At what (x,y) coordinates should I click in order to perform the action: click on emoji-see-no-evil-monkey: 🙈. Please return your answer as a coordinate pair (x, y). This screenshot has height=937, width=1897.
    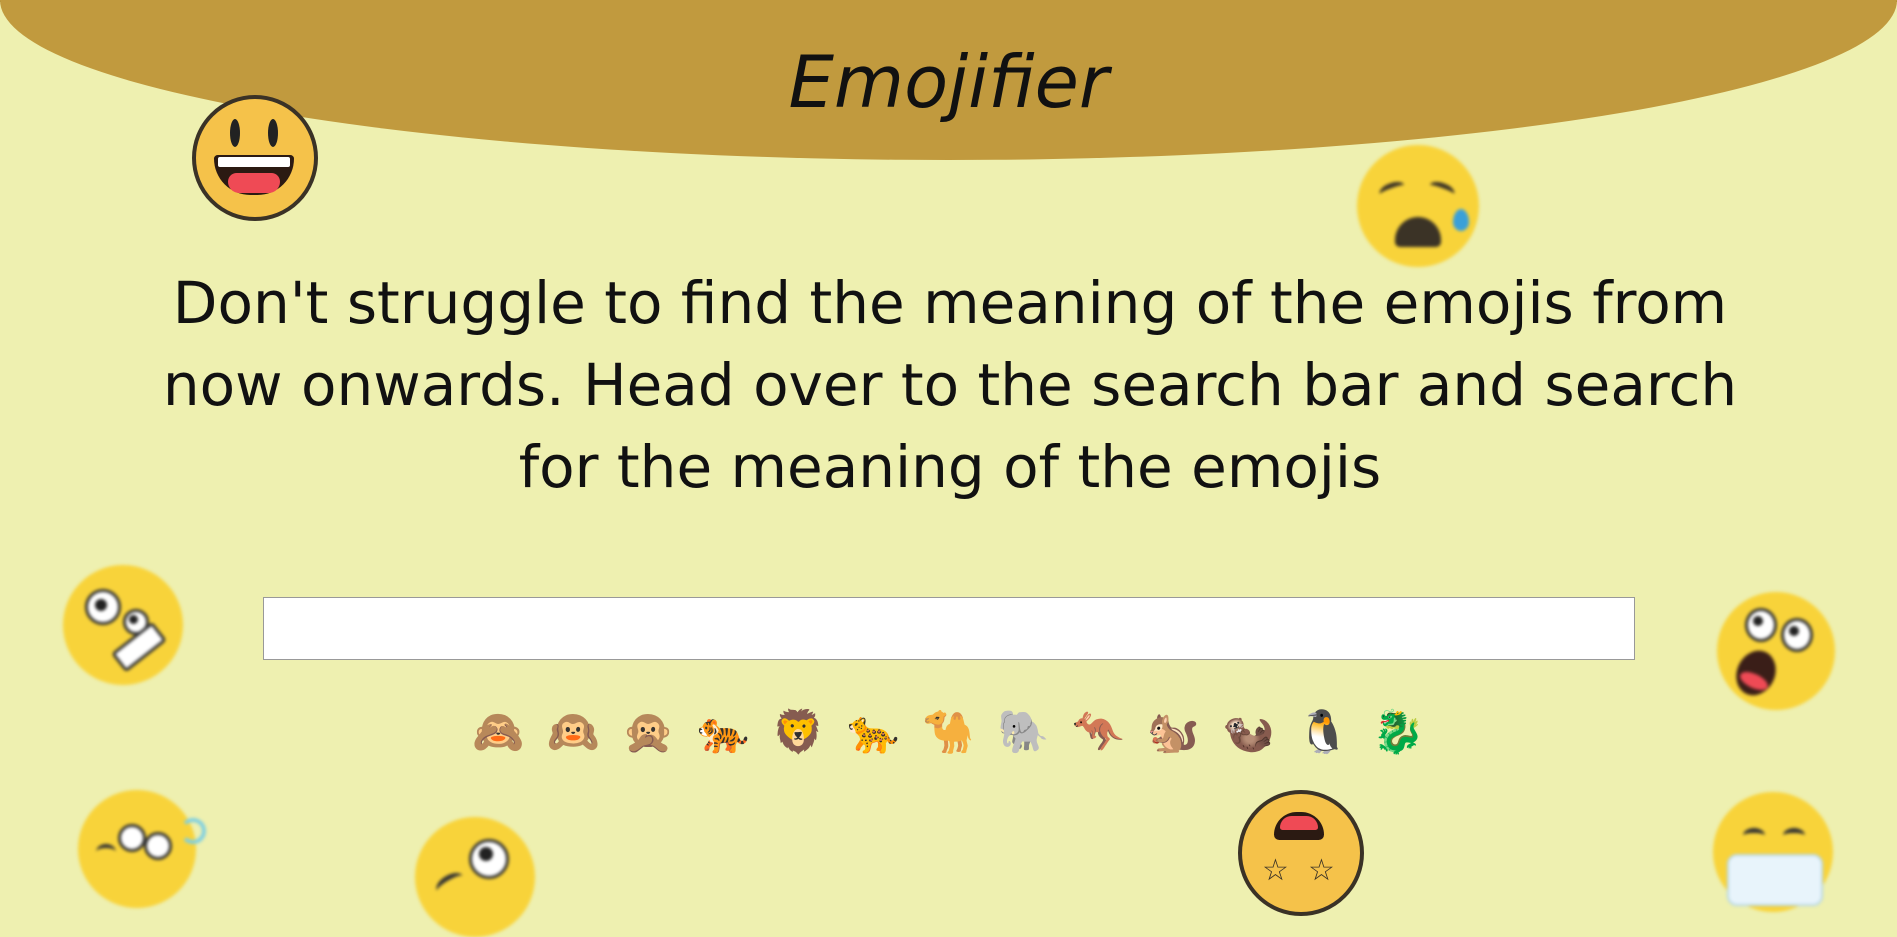
    Looking at the image, I should click on (498, 732).